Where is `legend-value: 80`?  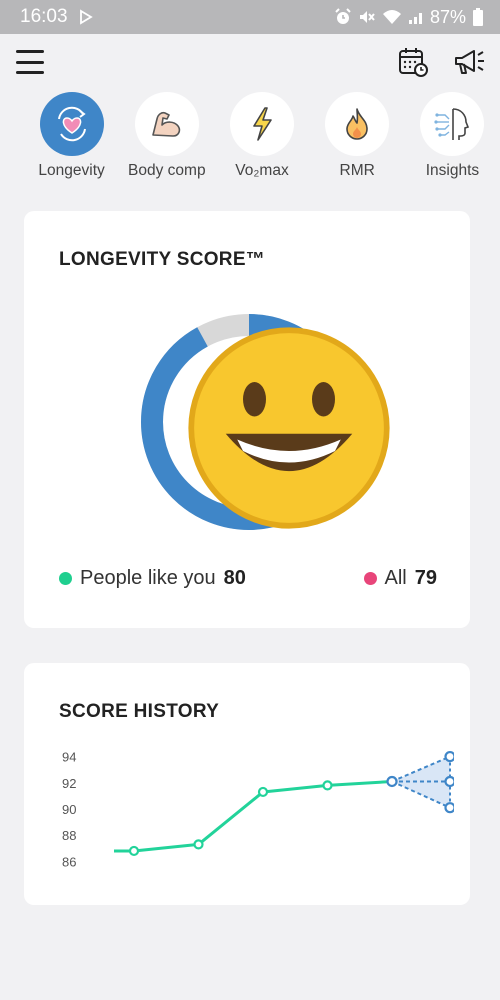 legend-value: 80 is located at coordinates (234, 578).